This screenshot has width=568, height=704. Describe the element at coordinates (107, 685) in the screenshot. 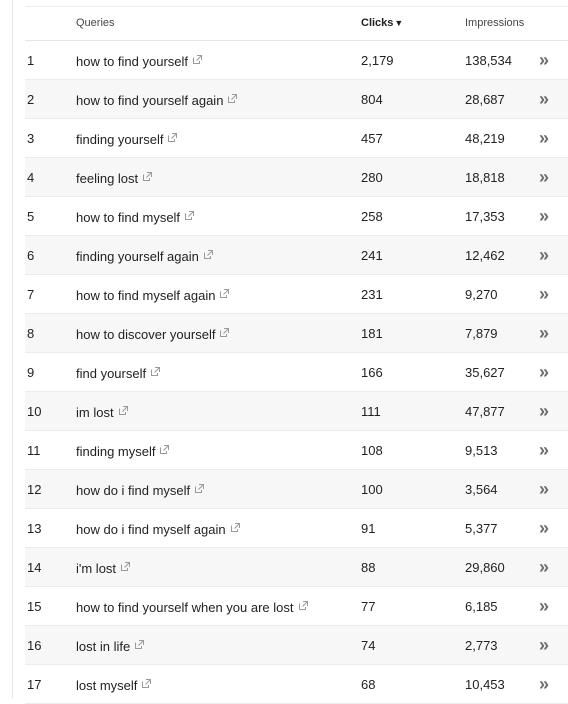

I see `query-text: lost myself` at that location.